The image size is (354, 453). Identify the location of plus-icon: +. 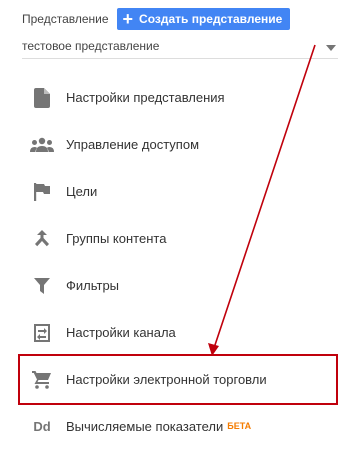
(128, 19).